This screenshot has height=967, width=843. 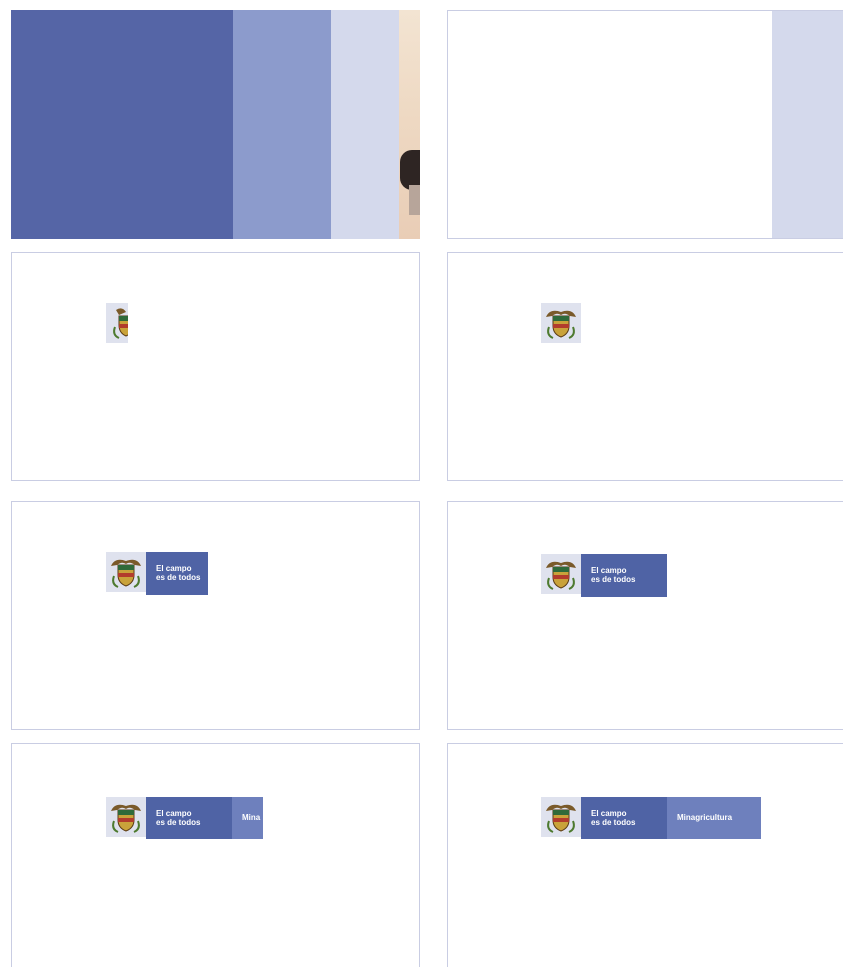 I want to click on ministry-block: Minagricultura, so click(x=714, y=818).